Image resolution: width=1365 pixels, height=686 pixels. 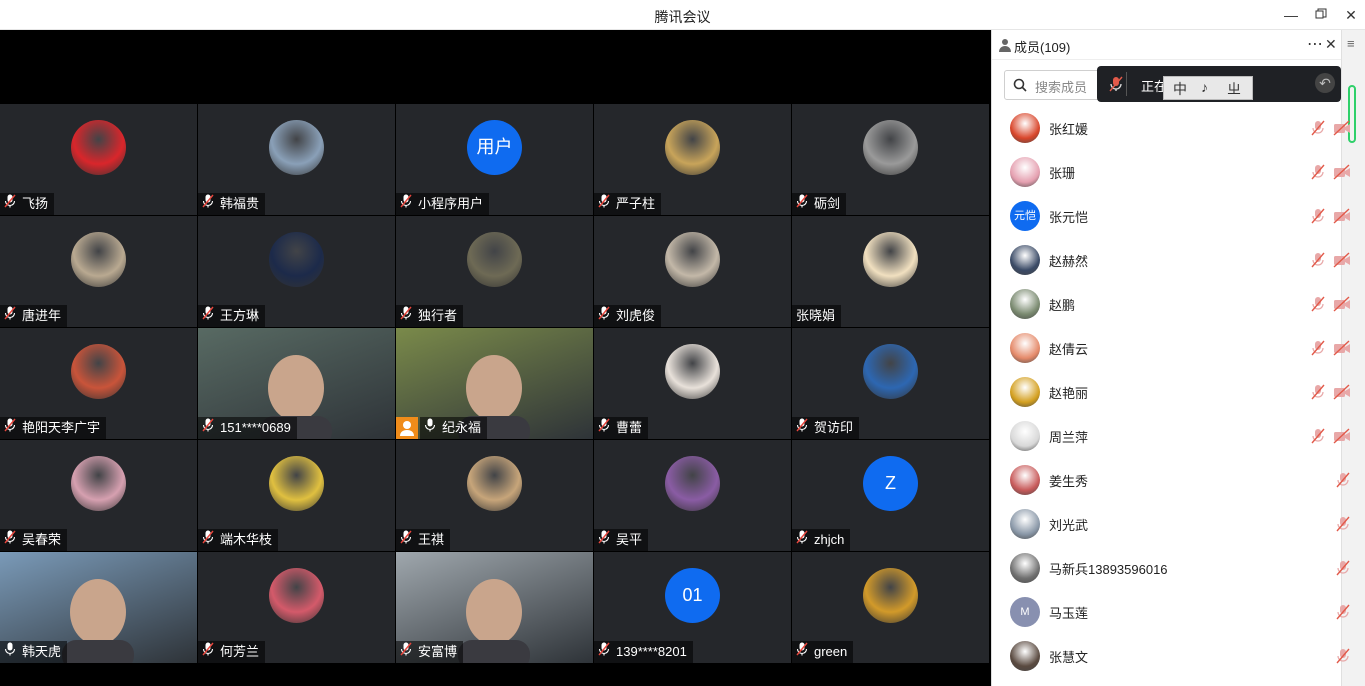 What do you see at coordinates (98, 271) in the screenshot?
I see `participant-tile: 唐进年` at bounding box center [98, 271].